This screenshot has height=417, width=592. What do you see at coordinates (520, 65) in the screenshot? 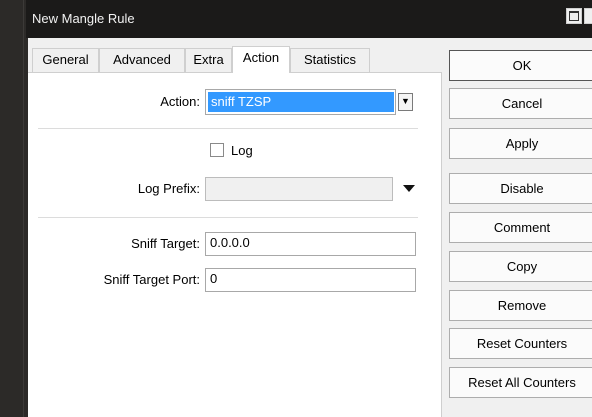
I see `ok-button: OK` at bounding box center [520, 65].